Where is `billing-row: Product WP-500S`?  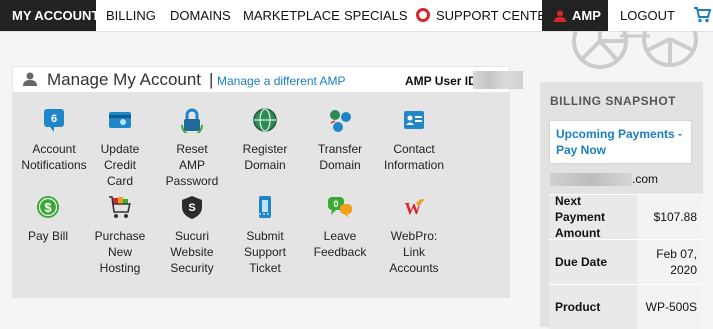 billing-row: Product WP-500S is located at coordinates (626, 306).